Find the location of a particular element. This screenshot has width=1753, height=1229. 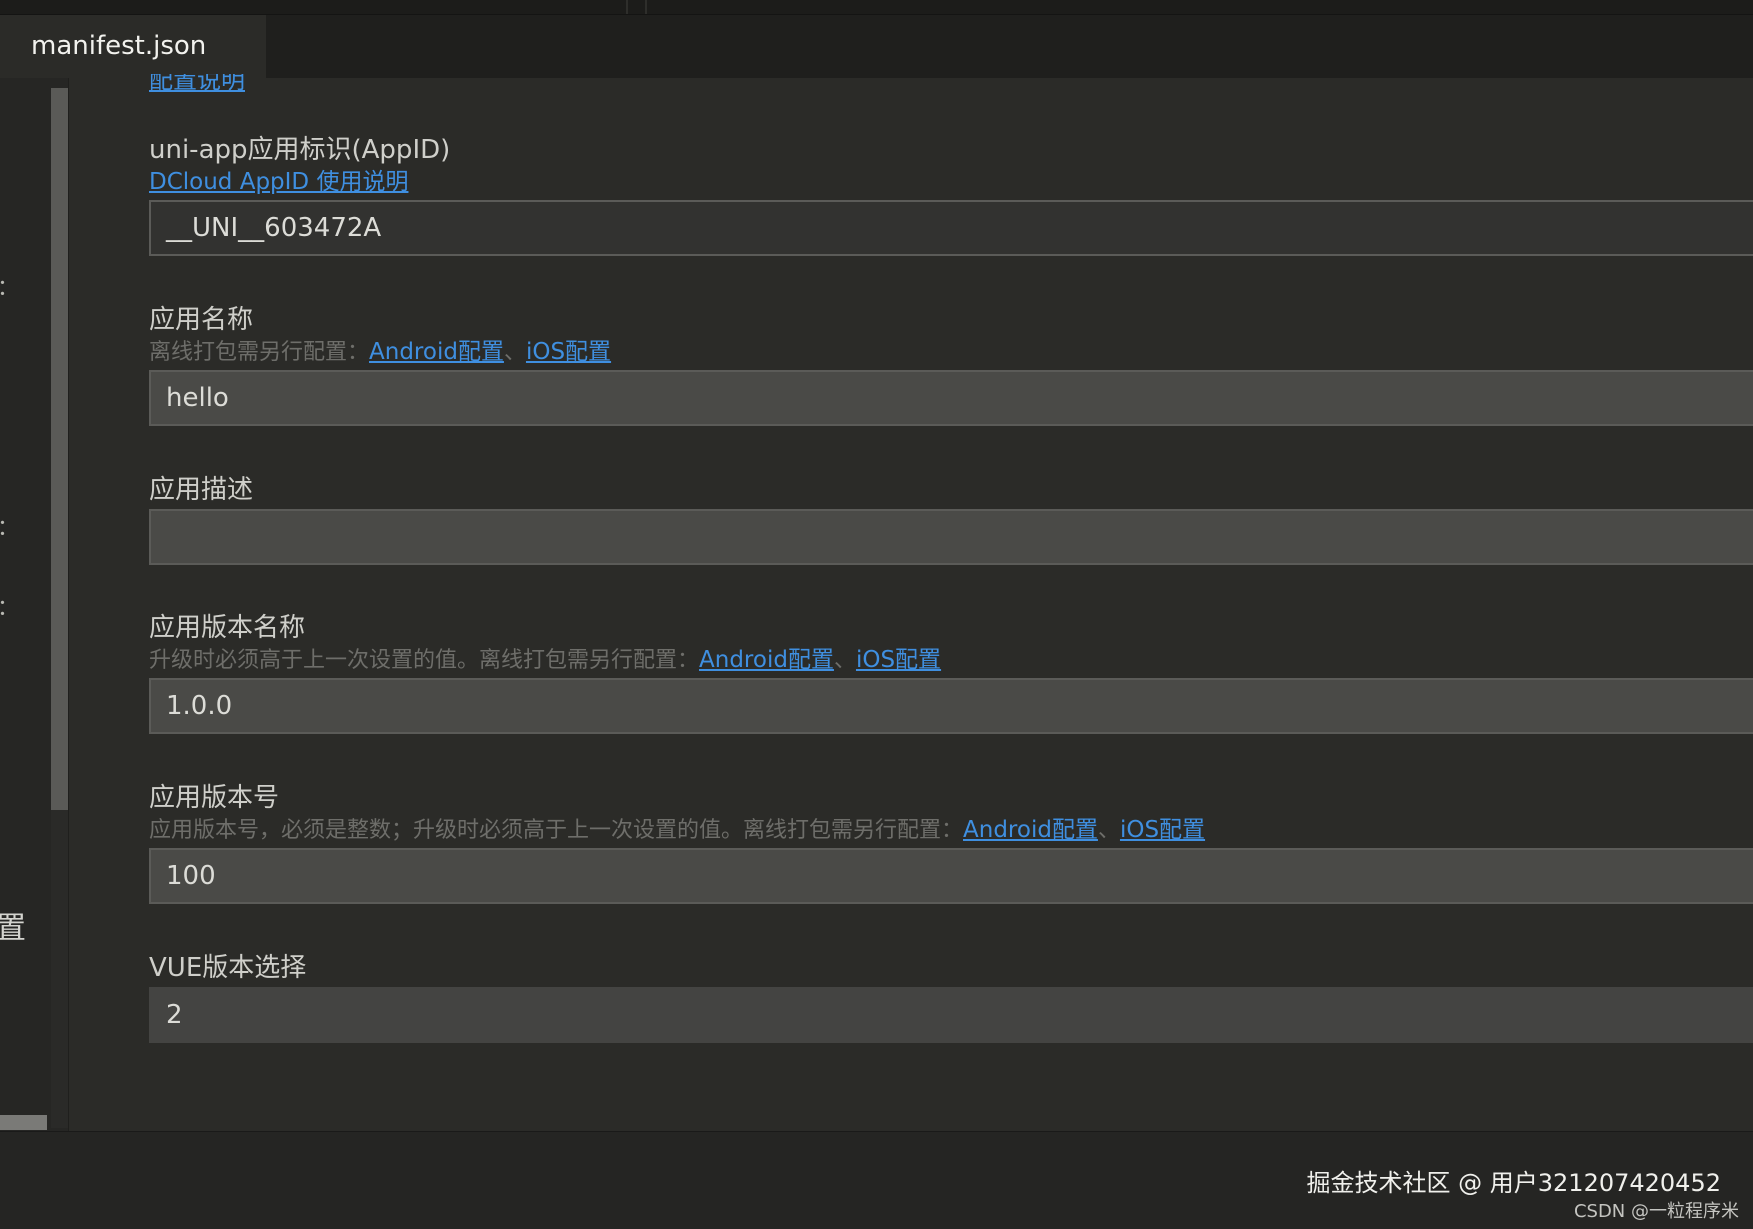

field-label: VUE版本选择 is located at coordinates (228, 968).